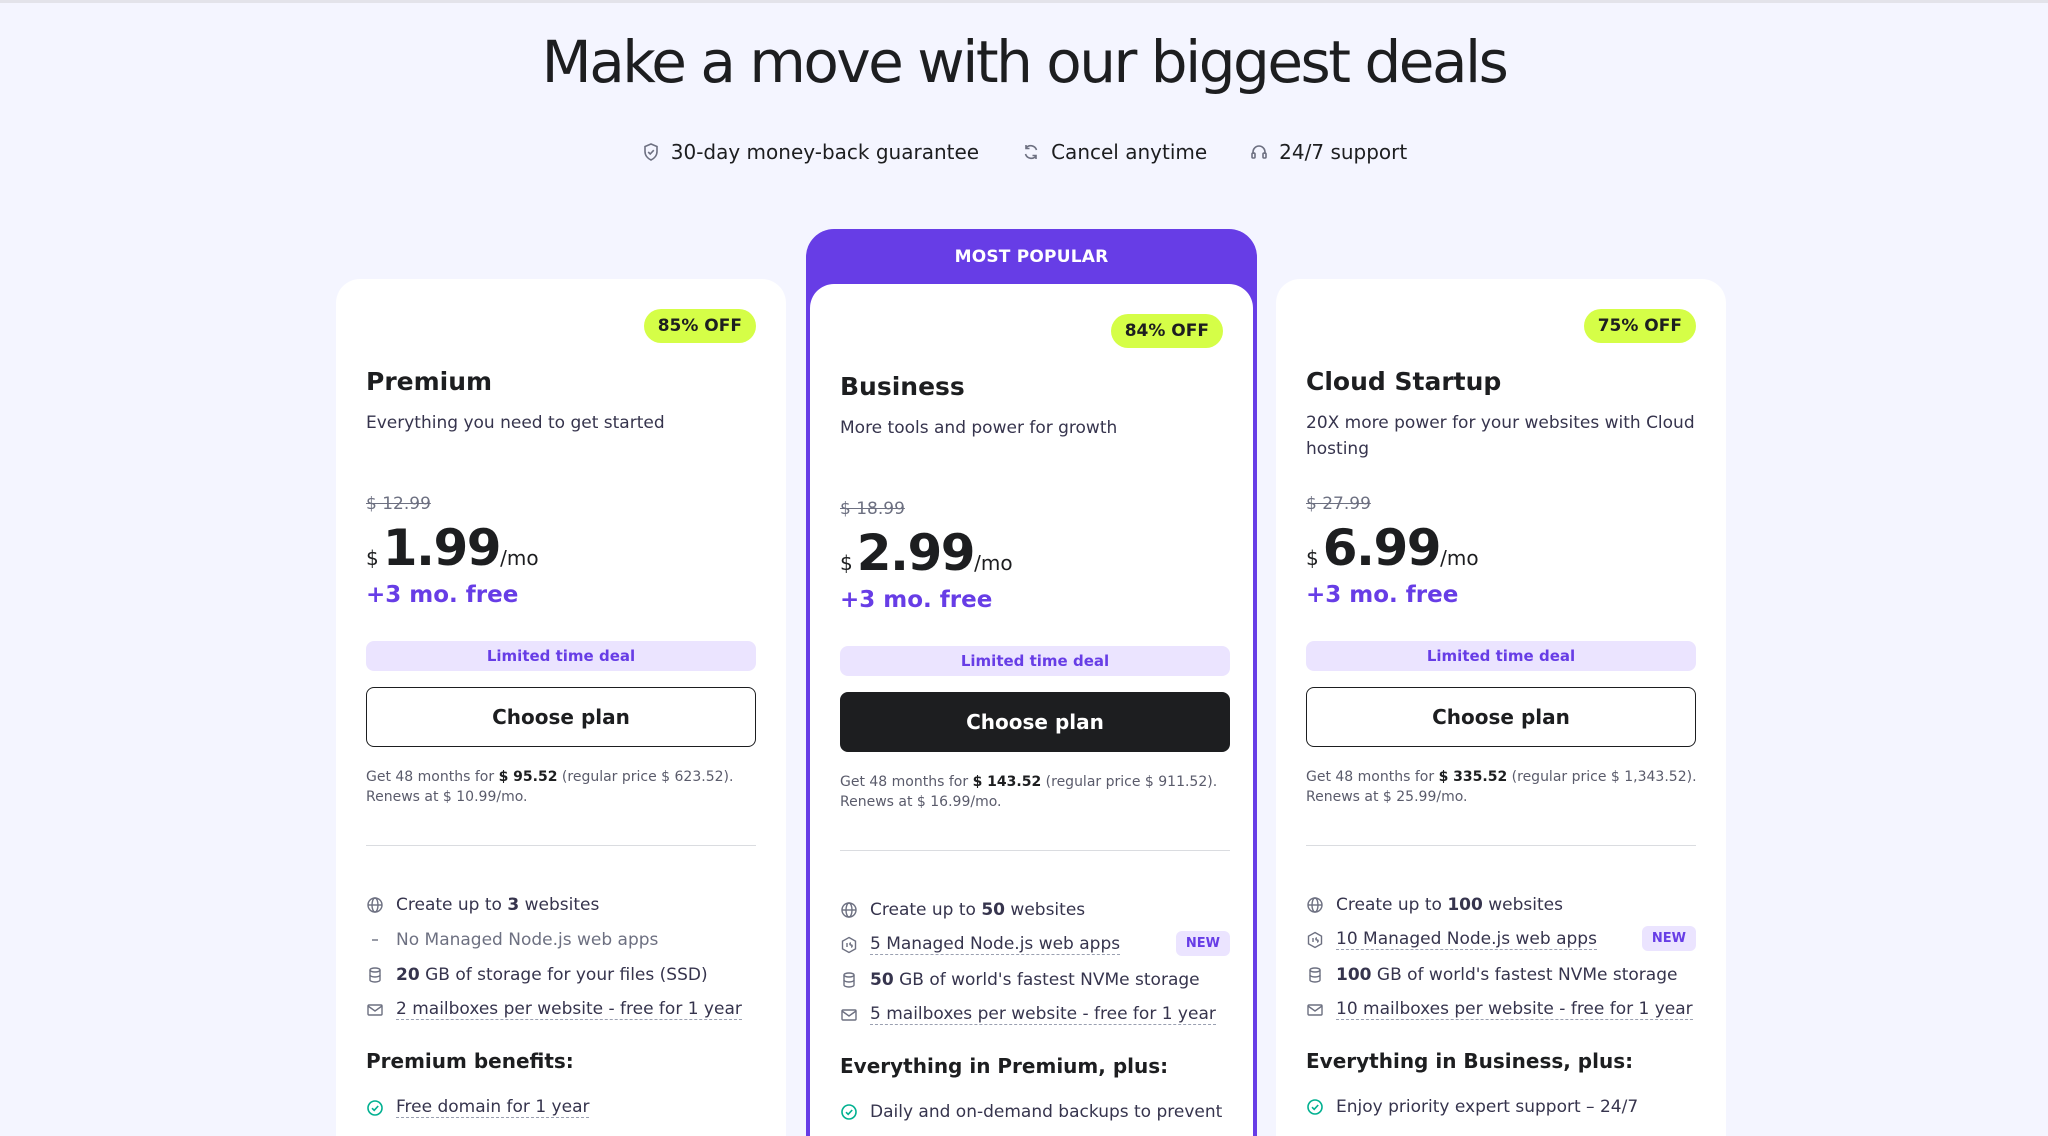 Image resolution: width=2048 pixels, height=1136 pixels. What do you see at coordinates (993, 909) in the screenshot?
I see `feature-count: 50` at bounding box center [993, 909].